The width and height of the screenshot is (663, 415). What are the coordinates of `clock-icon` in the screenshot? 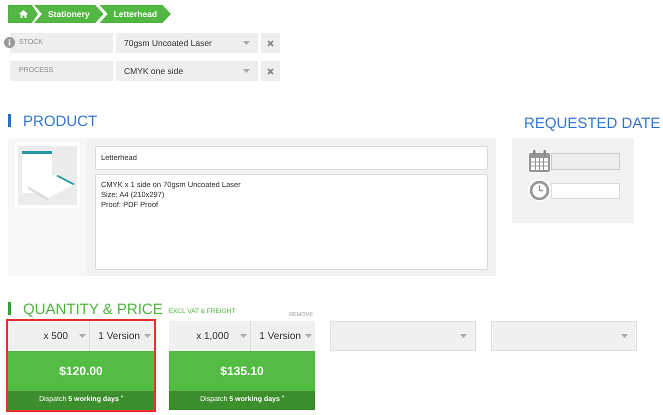 It's located at (539, 190).